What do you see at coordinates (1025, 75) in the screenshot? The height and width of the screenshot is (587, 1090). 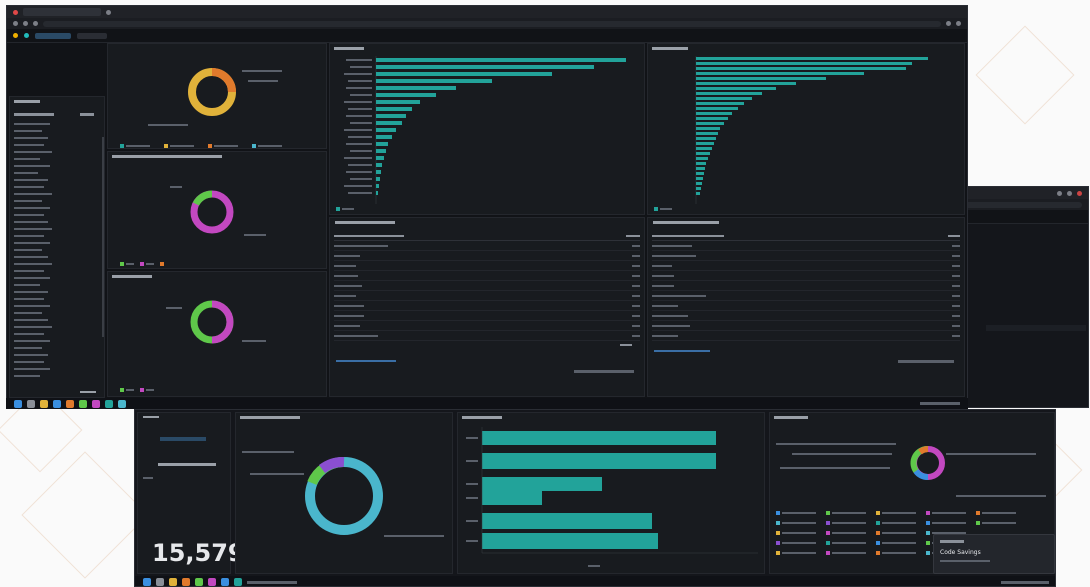 I see `background-decoration` at bounding box center [1025, 75].